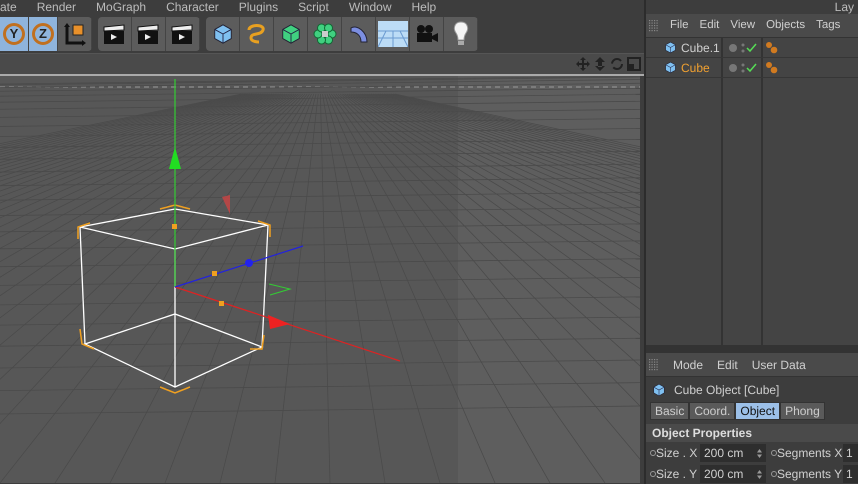 Image resolution: width=858 pixels, height=484 pixels. What do you see at coordinates (258, 7) in the screenshot?
I see `menu-item: Plugins` at bounding box center [258, 7].